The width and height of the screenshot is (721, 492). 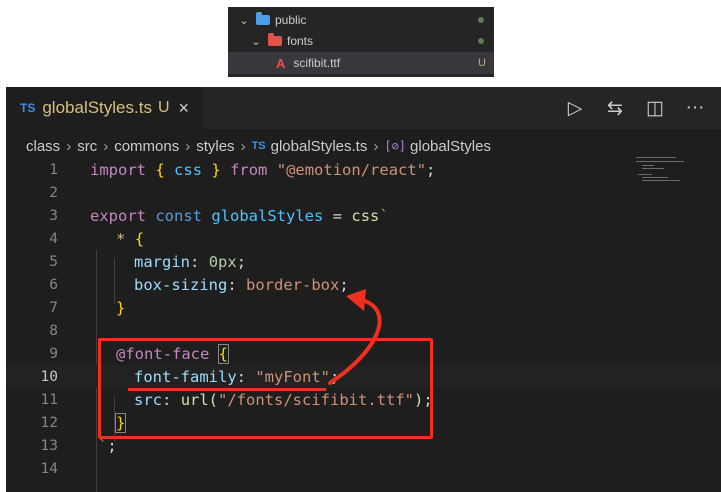 What do you see at coordinates (695, 108) in the screenshot?
I see `more-actions-icon: ···` at bounding box center [695, 108].